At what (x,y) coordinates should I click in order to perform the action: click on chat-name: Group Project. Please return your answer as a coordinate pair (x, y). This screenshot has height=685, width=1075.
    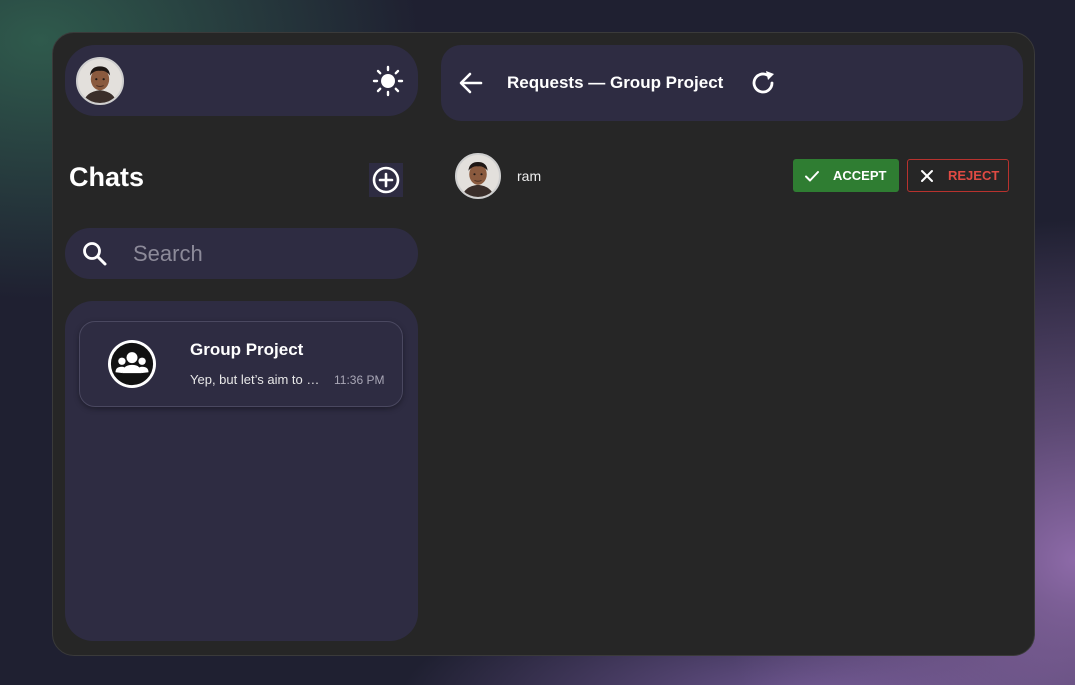
    Looking at the image, I should click on (247, 349).